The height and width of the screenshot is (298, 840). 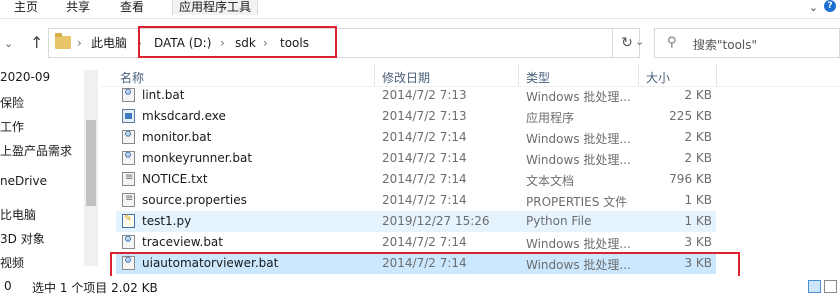 What do you see at coordinates (830, 286) in the screenshot?
I see `large-icons-view-icon` at bounding box center [830, 286].